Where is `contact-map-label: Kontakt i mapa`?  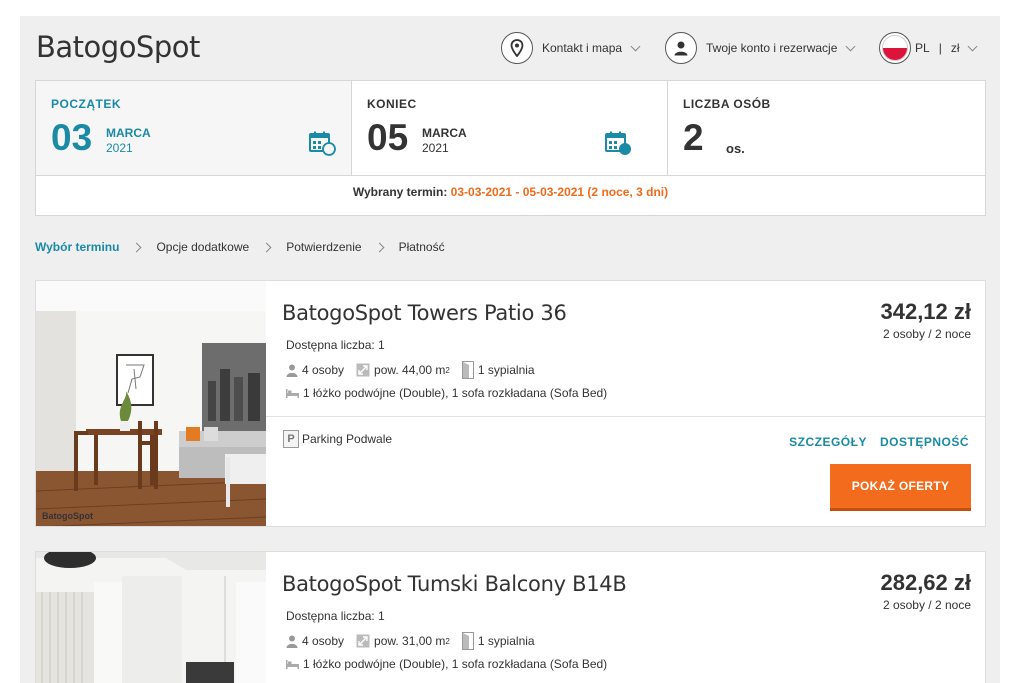 contact-map-label: Kontakt i mapa is located at coordinates (582, 48).